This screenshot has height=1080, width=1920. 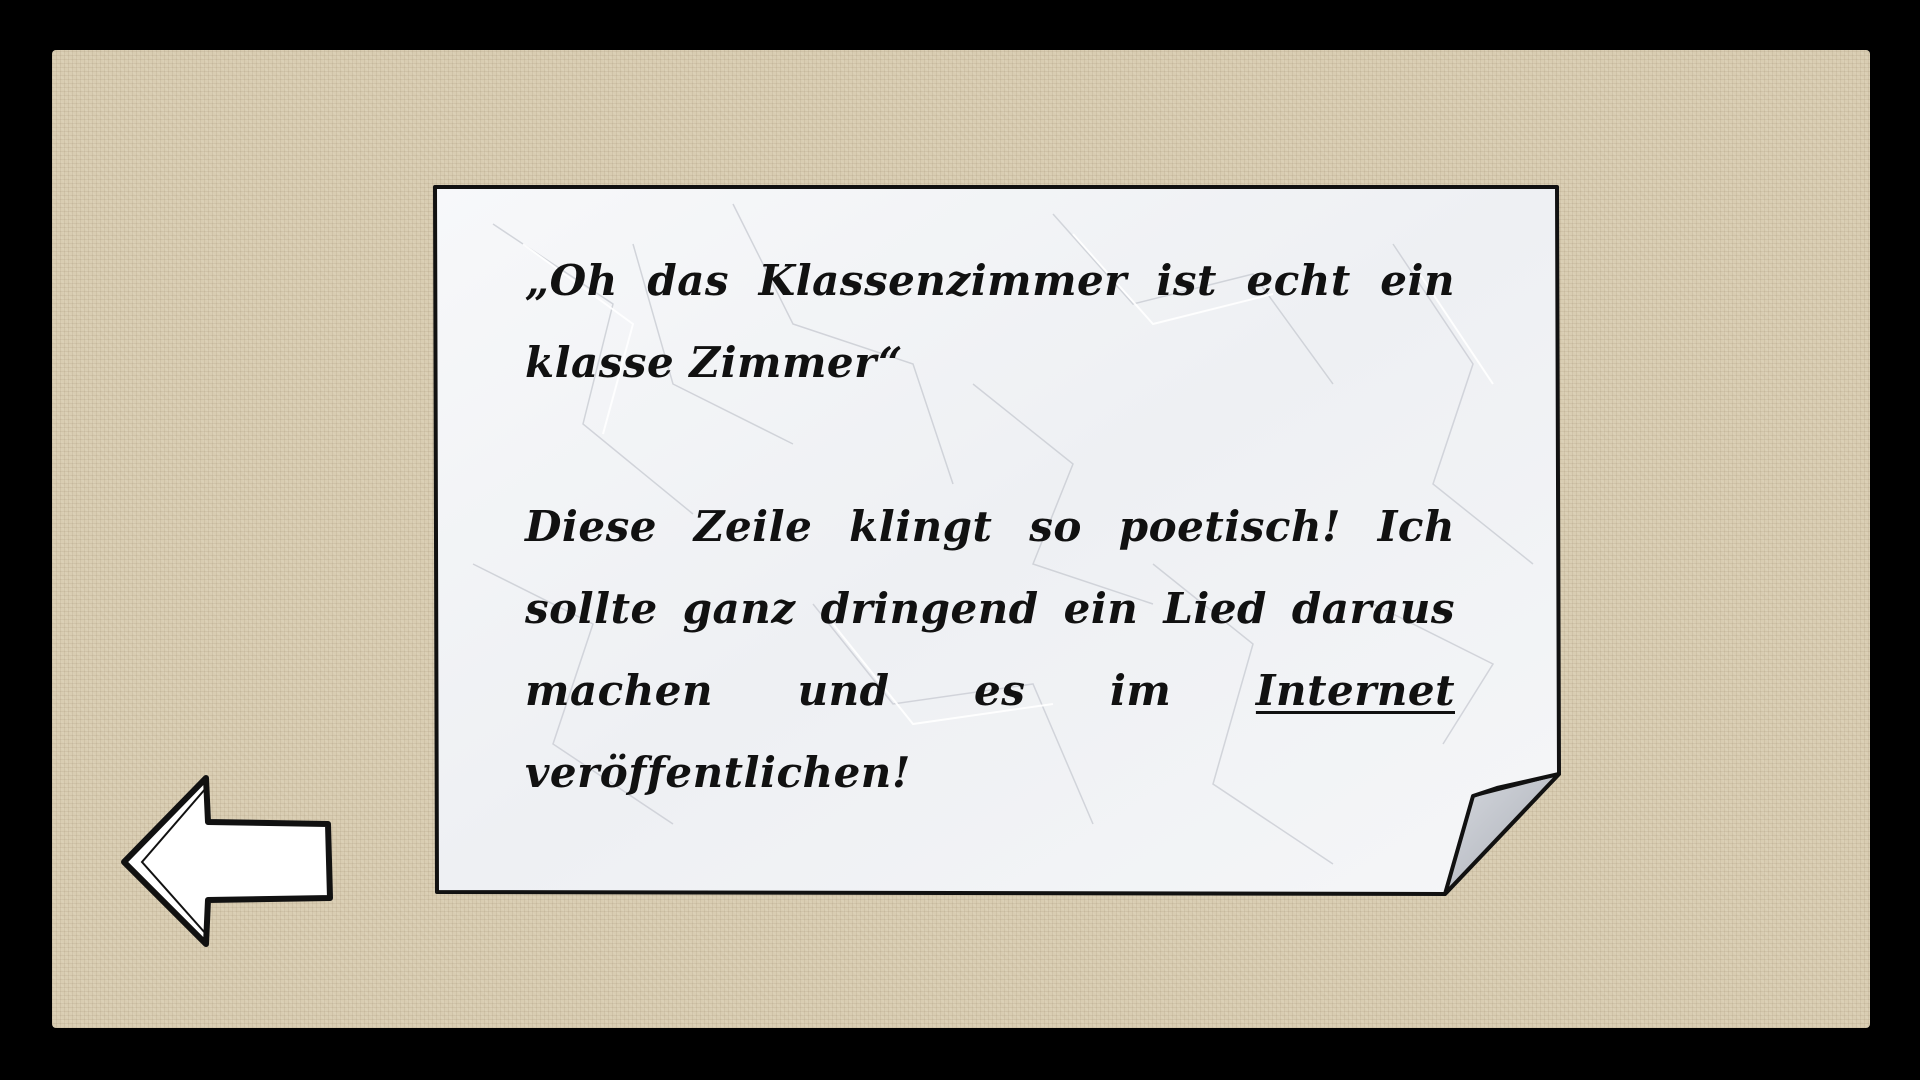 I want to click on note-body-end: veröffentlichen!, so click(x=718, y=772).